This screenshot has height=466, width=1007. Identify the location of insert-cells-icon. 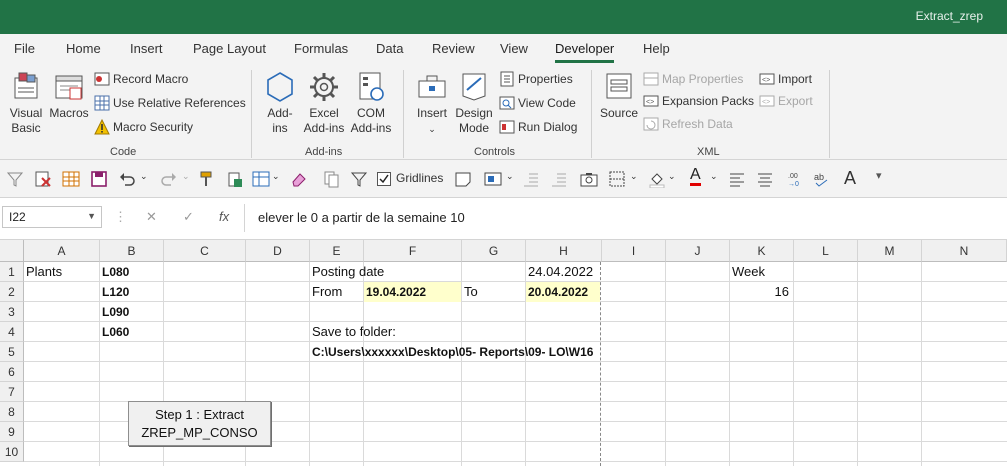
(261, 179).